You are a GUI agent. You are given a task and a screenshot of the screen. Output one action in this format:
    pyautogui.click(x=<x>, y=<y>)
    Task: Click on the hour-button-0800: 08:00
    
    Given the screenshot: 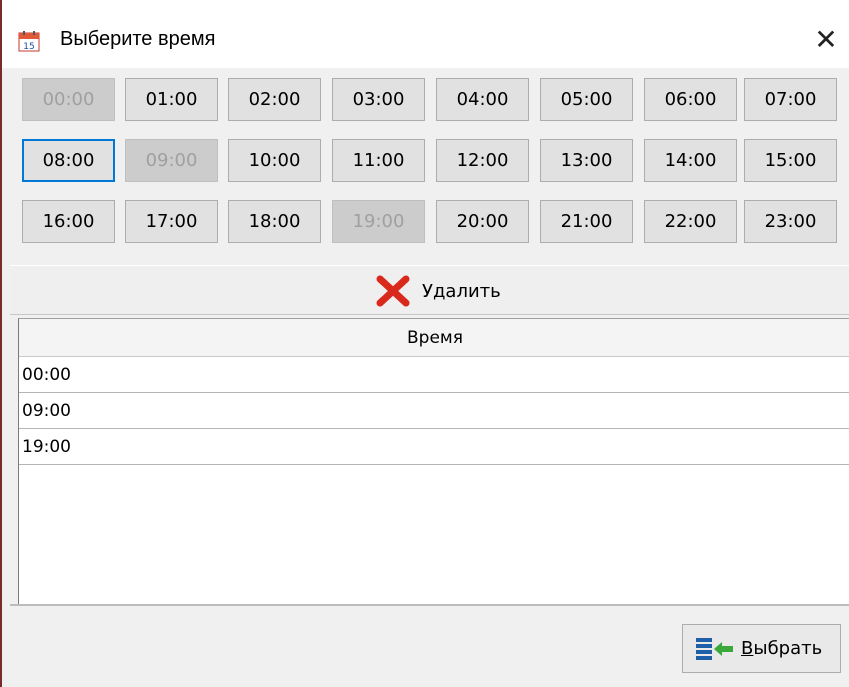 What is the action you would take?
    pyautogui.click(x=68, y=160)
    